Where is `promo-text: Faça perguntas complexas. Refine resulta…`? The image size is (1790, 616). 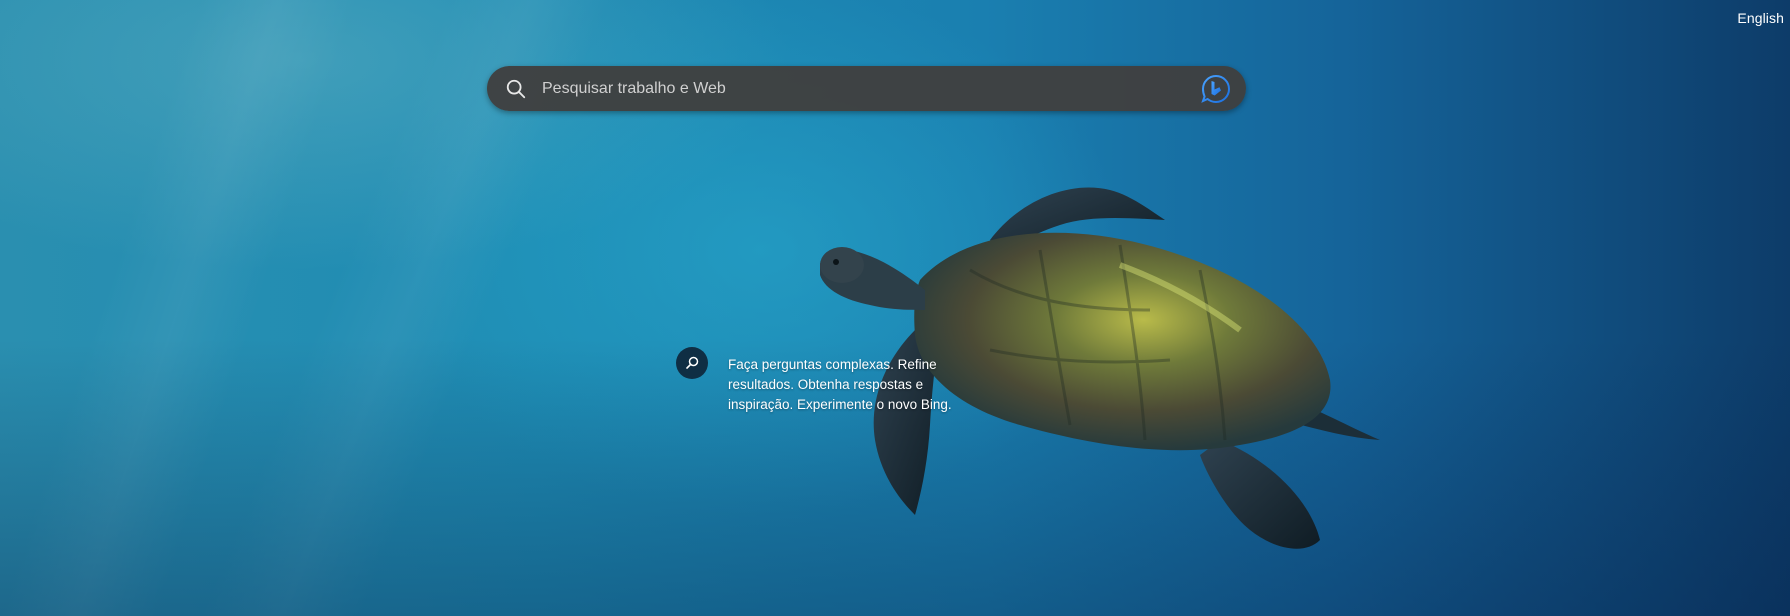 promo-text: Faça perguntas complexas. Refine resulta… is located at coordinates (848, 385).